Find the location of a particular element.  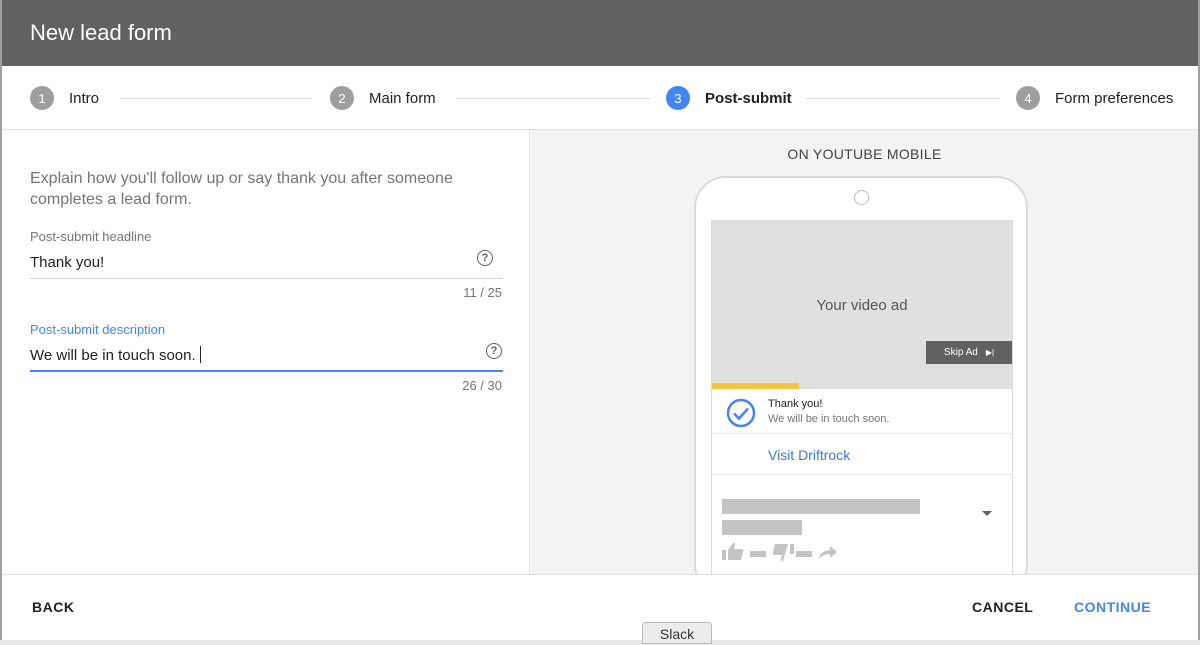

share-icon is located at coordinates (828, 552).